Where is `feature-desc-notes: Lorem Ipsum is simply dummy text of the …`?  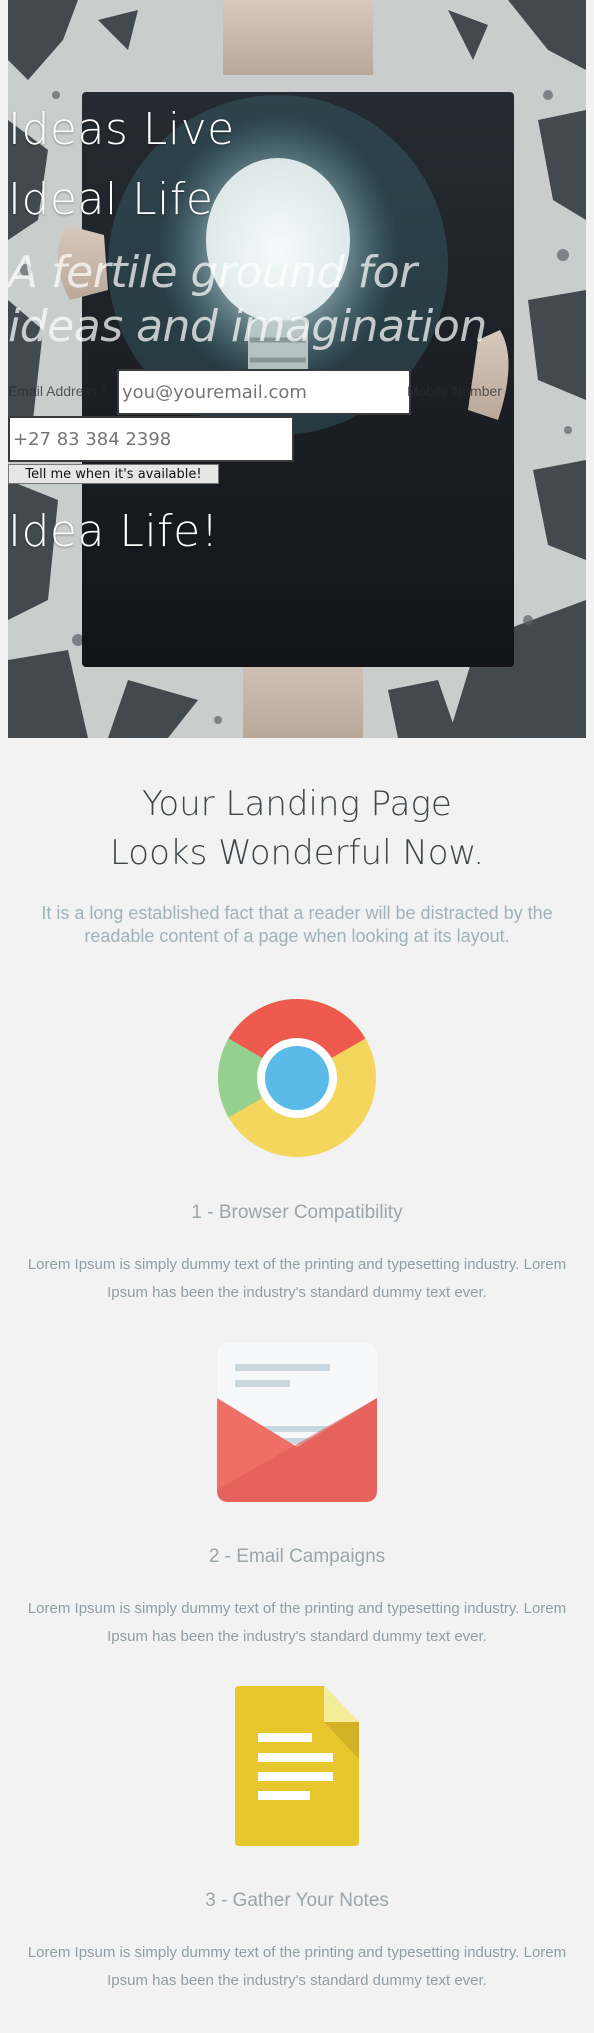
feature-desc-notes: Lorem Ipsum is simply dummy text of the … is located at coordinates (297, 1966).